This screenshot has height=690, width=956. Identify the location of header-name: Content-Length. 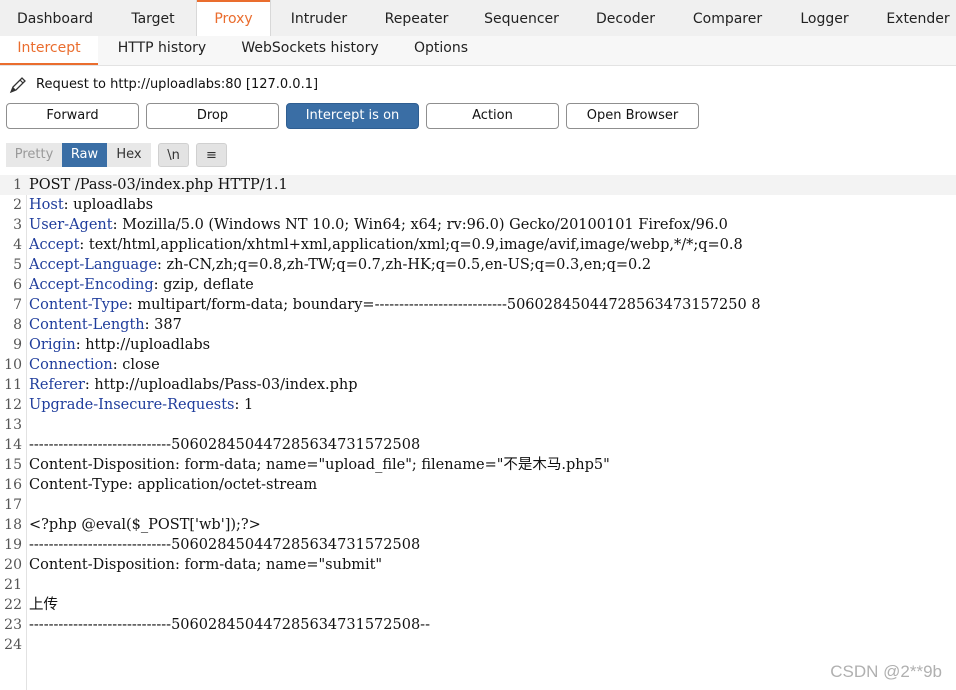
(87, 325).